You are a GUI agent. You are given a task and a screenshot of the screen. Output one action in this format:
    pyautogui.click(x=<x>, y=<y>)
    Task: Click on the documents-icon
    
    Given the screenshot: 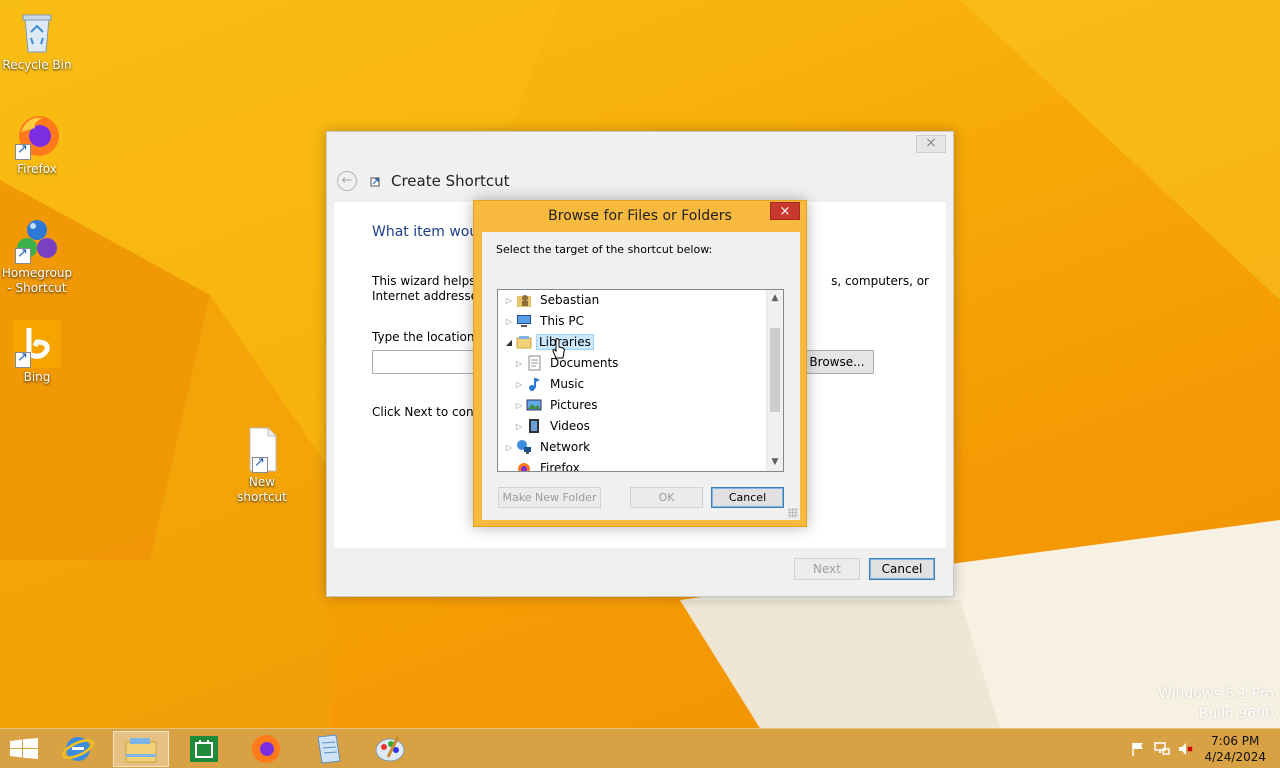 What is the action you would take?
    pyautogui.click(x=534, y=363)
    